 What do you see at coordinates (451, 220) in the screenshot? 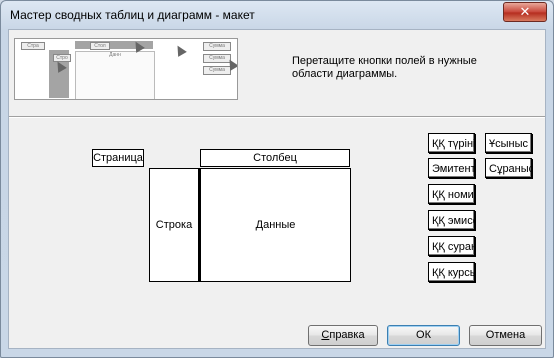
I see `field-button-emission: ҚҚ эмисс` at bounding box center [451, 220].